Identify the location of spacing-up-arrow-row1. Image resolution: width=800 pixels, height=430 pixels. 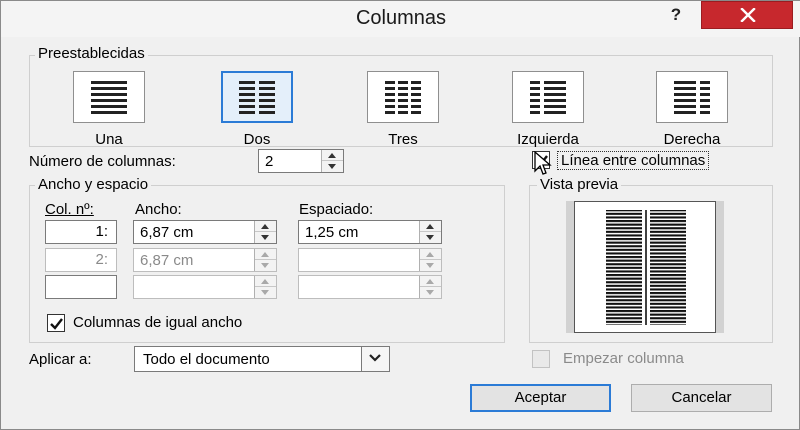
(430, 226).